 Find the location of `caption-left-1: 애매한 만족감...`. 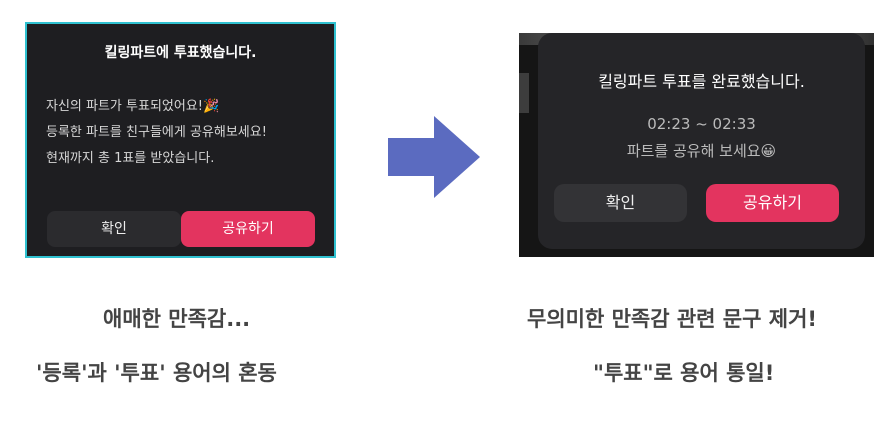

caption-left-1: 애매한 만족감... is located at coordinates (177, 319).